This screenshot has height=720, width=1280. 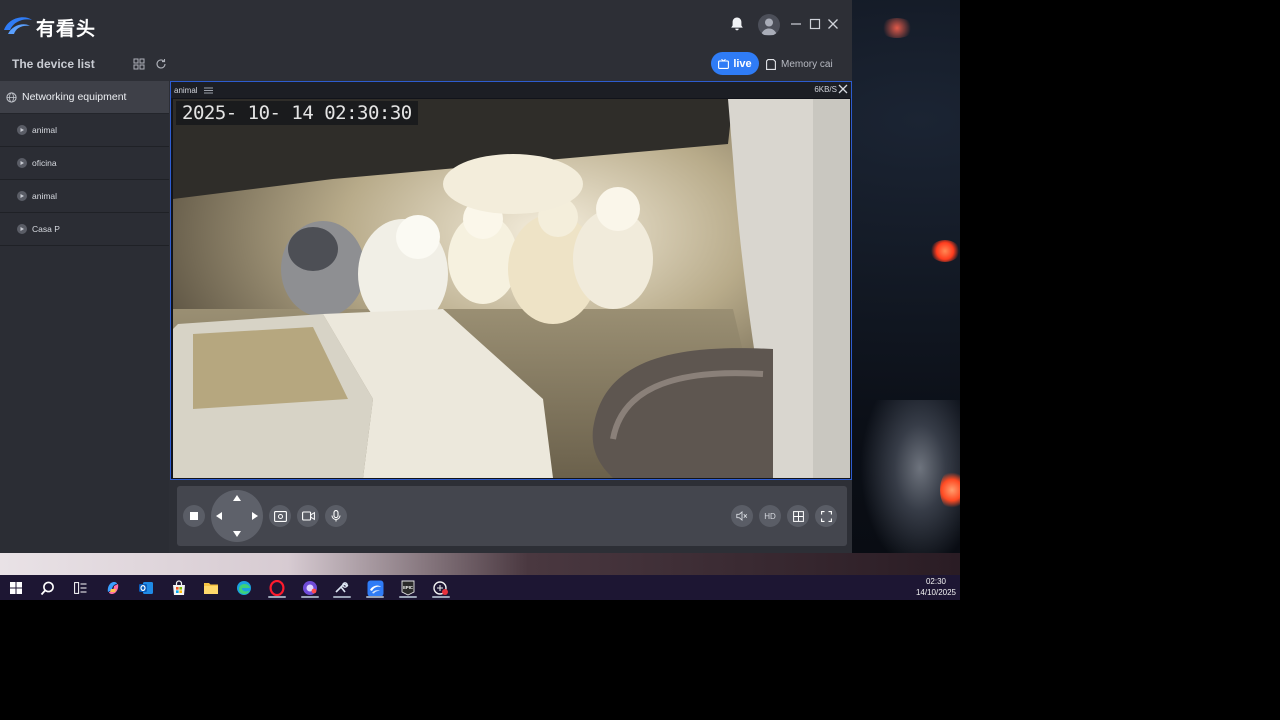 I want to click on sidebar-group-networking: Networking equipment, so click(x=84, y=97).